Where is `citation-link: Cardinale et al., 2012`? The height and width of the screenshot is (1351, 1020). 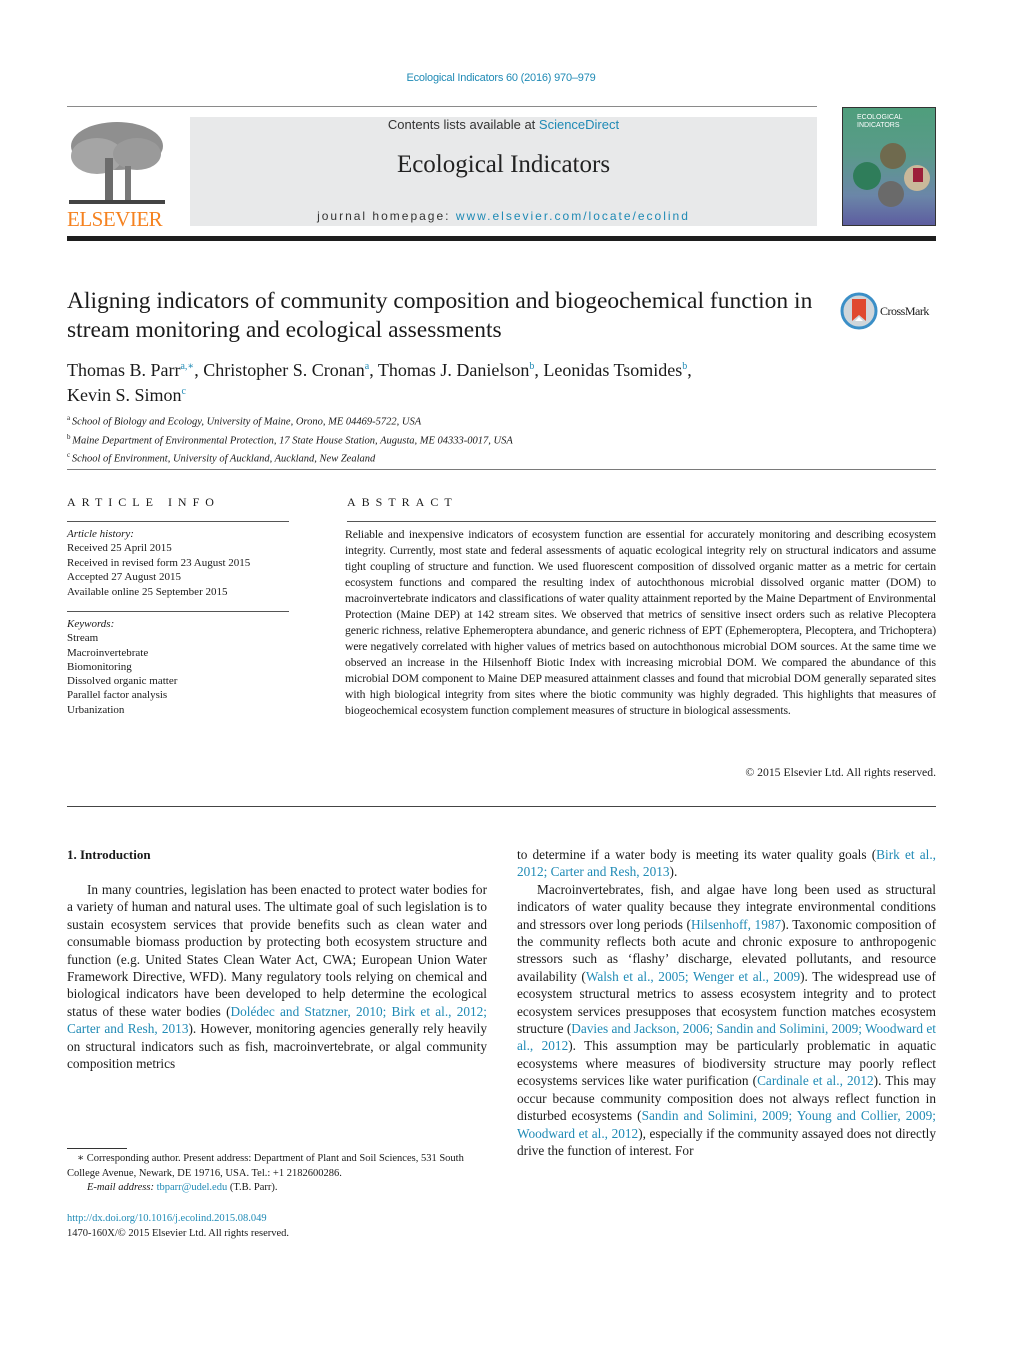
citation-link: Cardinale et al., 2012 is located at coordinates (815, 1080).